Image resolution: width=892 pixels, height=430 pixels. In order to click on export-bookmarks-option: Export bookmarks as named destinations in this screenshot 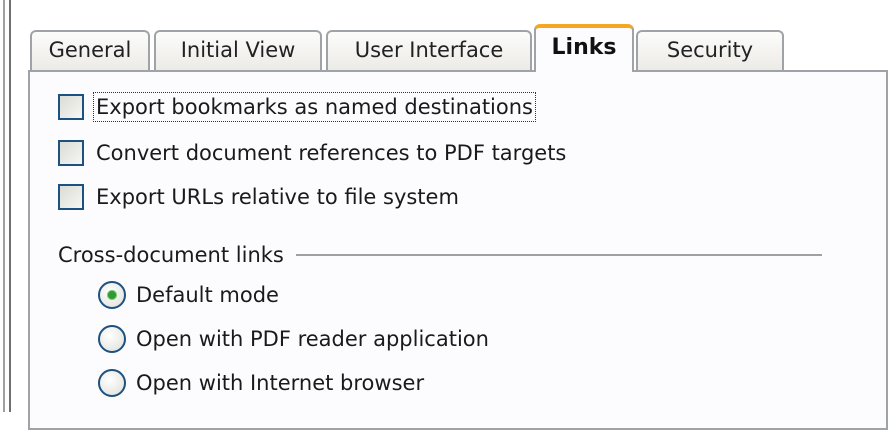, I will do `click(297, 107)`.